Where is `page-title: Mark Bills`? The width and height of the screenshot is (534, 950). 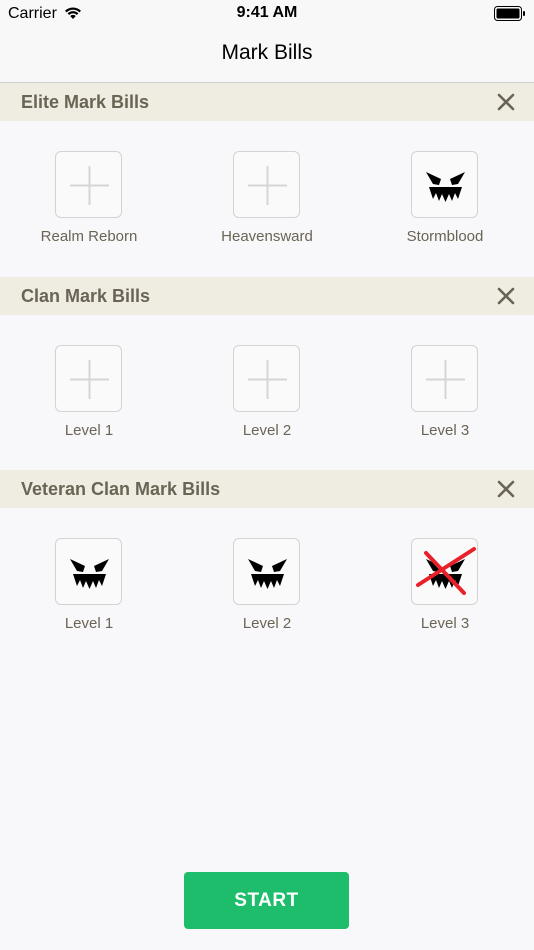
page-title: Mark Bills is located at coordinates (267, 52).